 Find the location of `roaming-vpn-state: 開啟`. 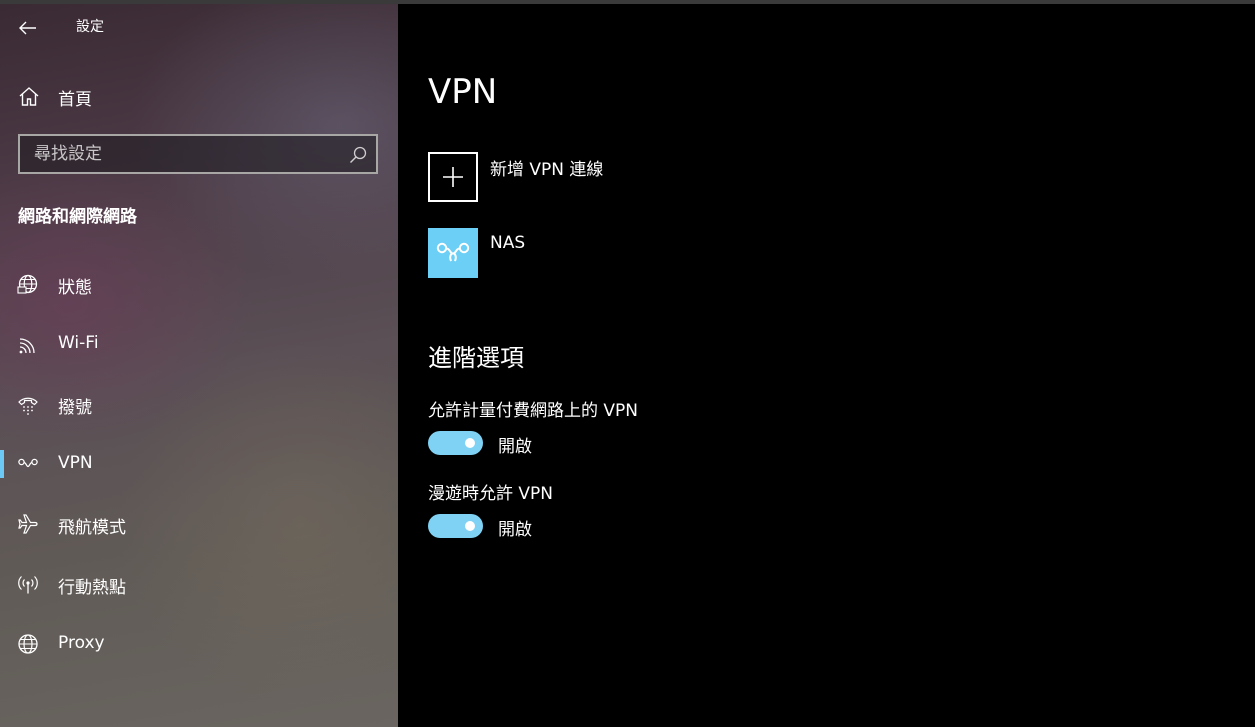

roaming-vpn-state: 開啟 is located at coordinates (515, 530).